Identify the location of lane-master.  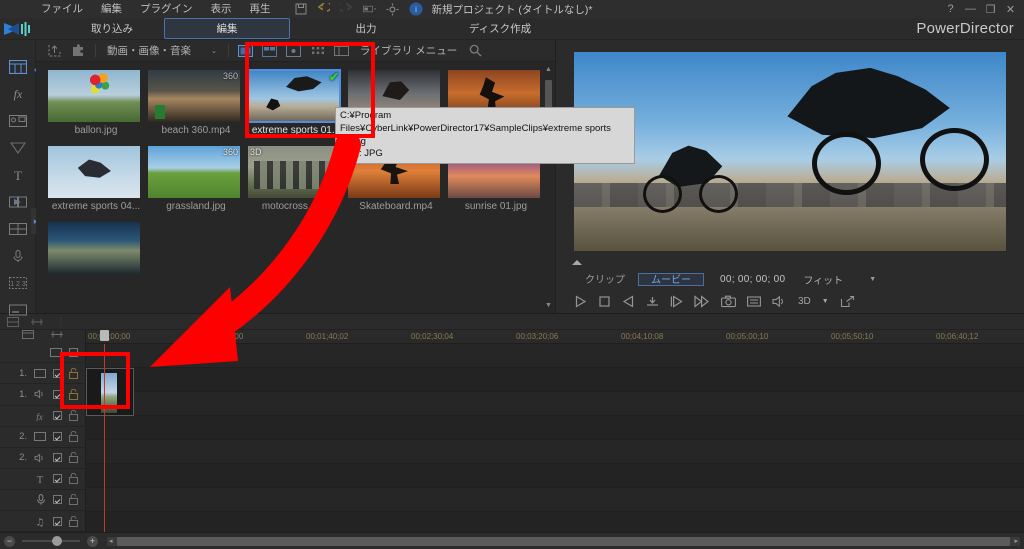
(555, 356).